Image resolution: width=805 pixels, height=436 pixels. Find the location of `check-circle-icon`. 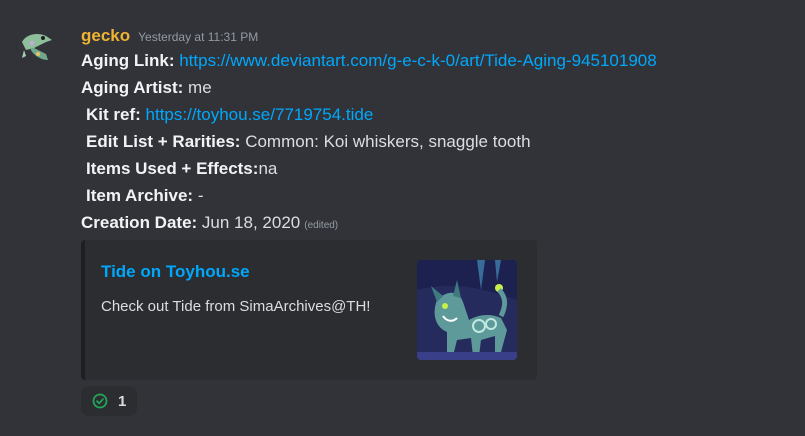

check-circle-icon is located at coordinates (100, 401).